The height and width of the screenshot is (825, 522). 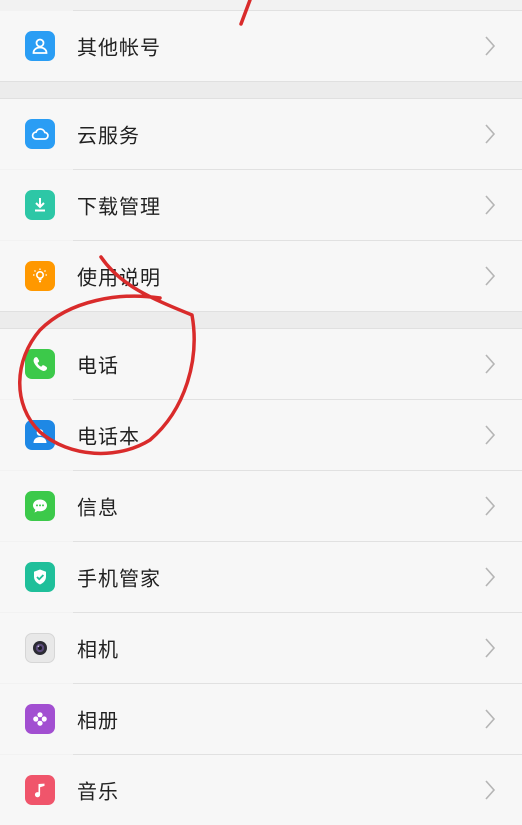 I want to click on download-icon, so click(x=40, y=205).